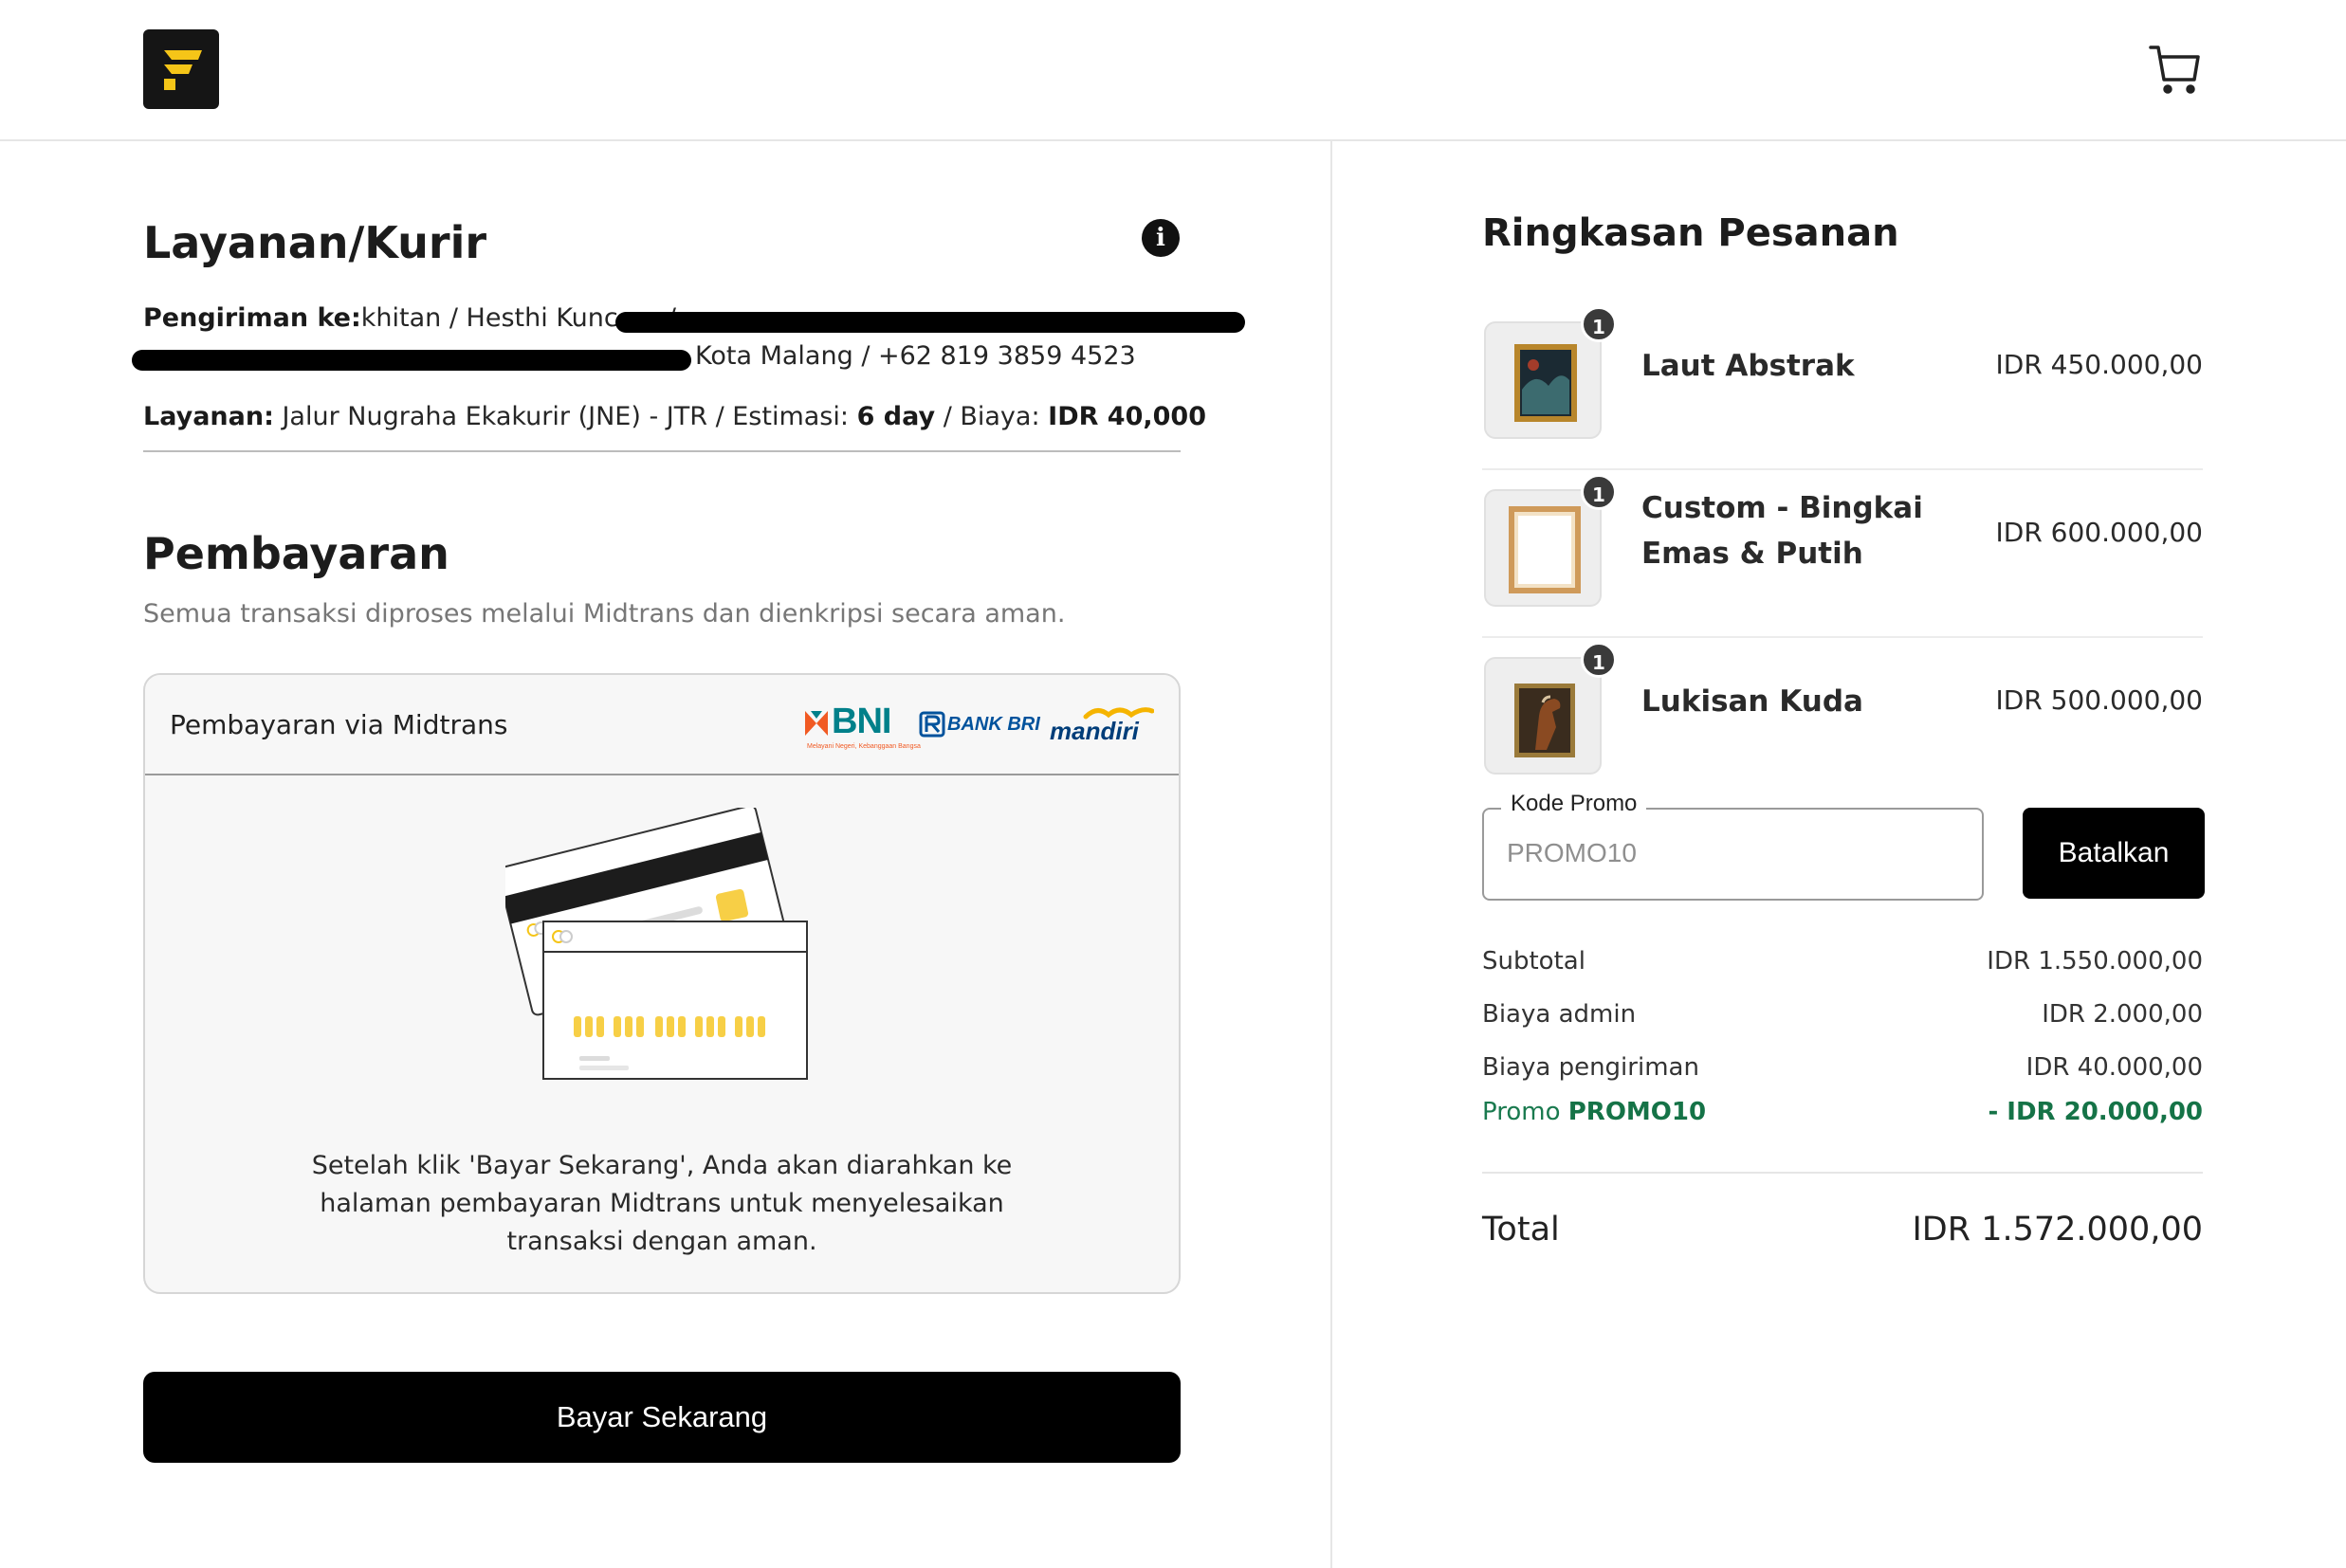 This screenshot has height=1568, width=2346. Describe the element at coordinates (252, 318) in the screenshot. I see `recipient-label: Pengiriman ke:` at that location.